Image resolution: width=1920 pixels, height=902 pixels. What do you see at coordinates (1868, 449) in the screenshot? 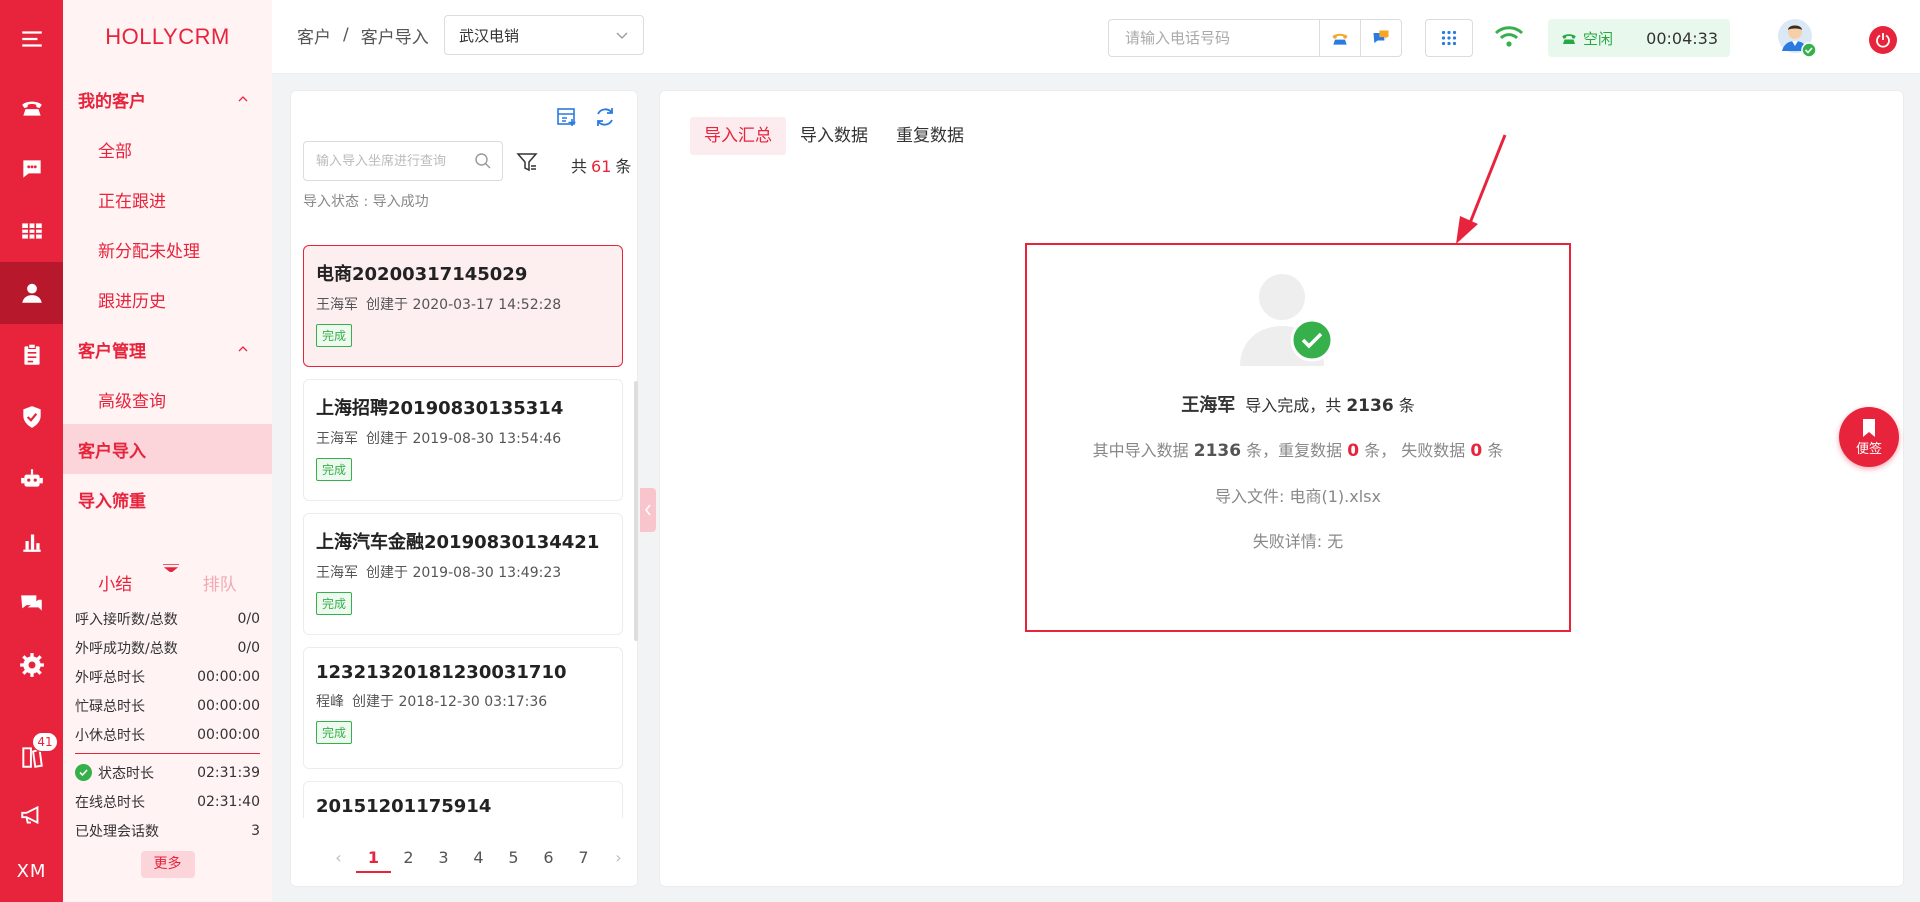
I see `sticky-note-label: 便签` at bounding box center [1868, 449].